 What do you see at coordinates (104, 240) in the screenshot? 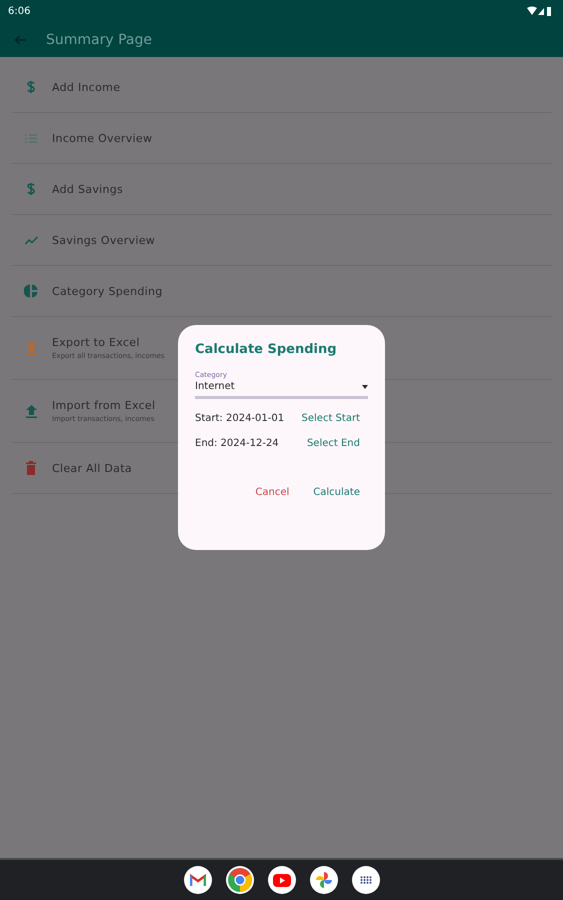
I see `item-title: Savings Overview` at bounding box center [104, 240].